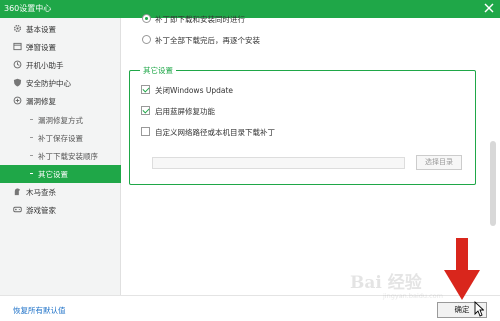  I want to click on download-path-input, so click(278, 163).